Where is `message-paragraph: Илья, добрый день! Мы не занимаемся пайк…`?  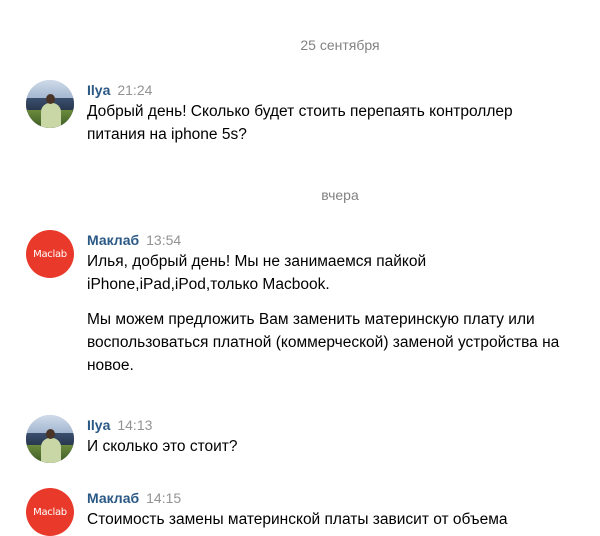 message-paragraph: Илья, добрый день! Мы не занимаемся пайк… is located at coordinates (257, 273).